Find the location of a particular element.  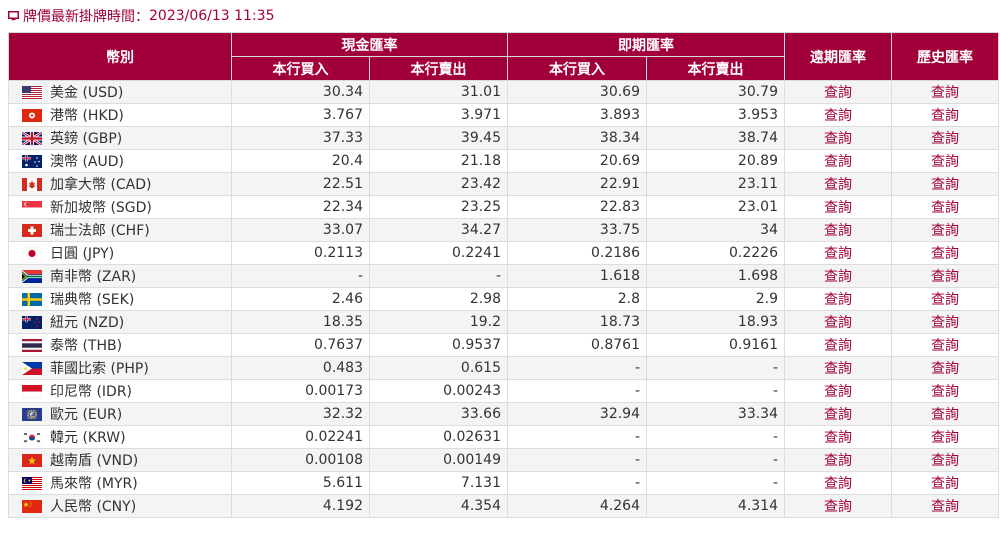

spot-sell-rate: 23.11 is located at coordinates (715, 184).